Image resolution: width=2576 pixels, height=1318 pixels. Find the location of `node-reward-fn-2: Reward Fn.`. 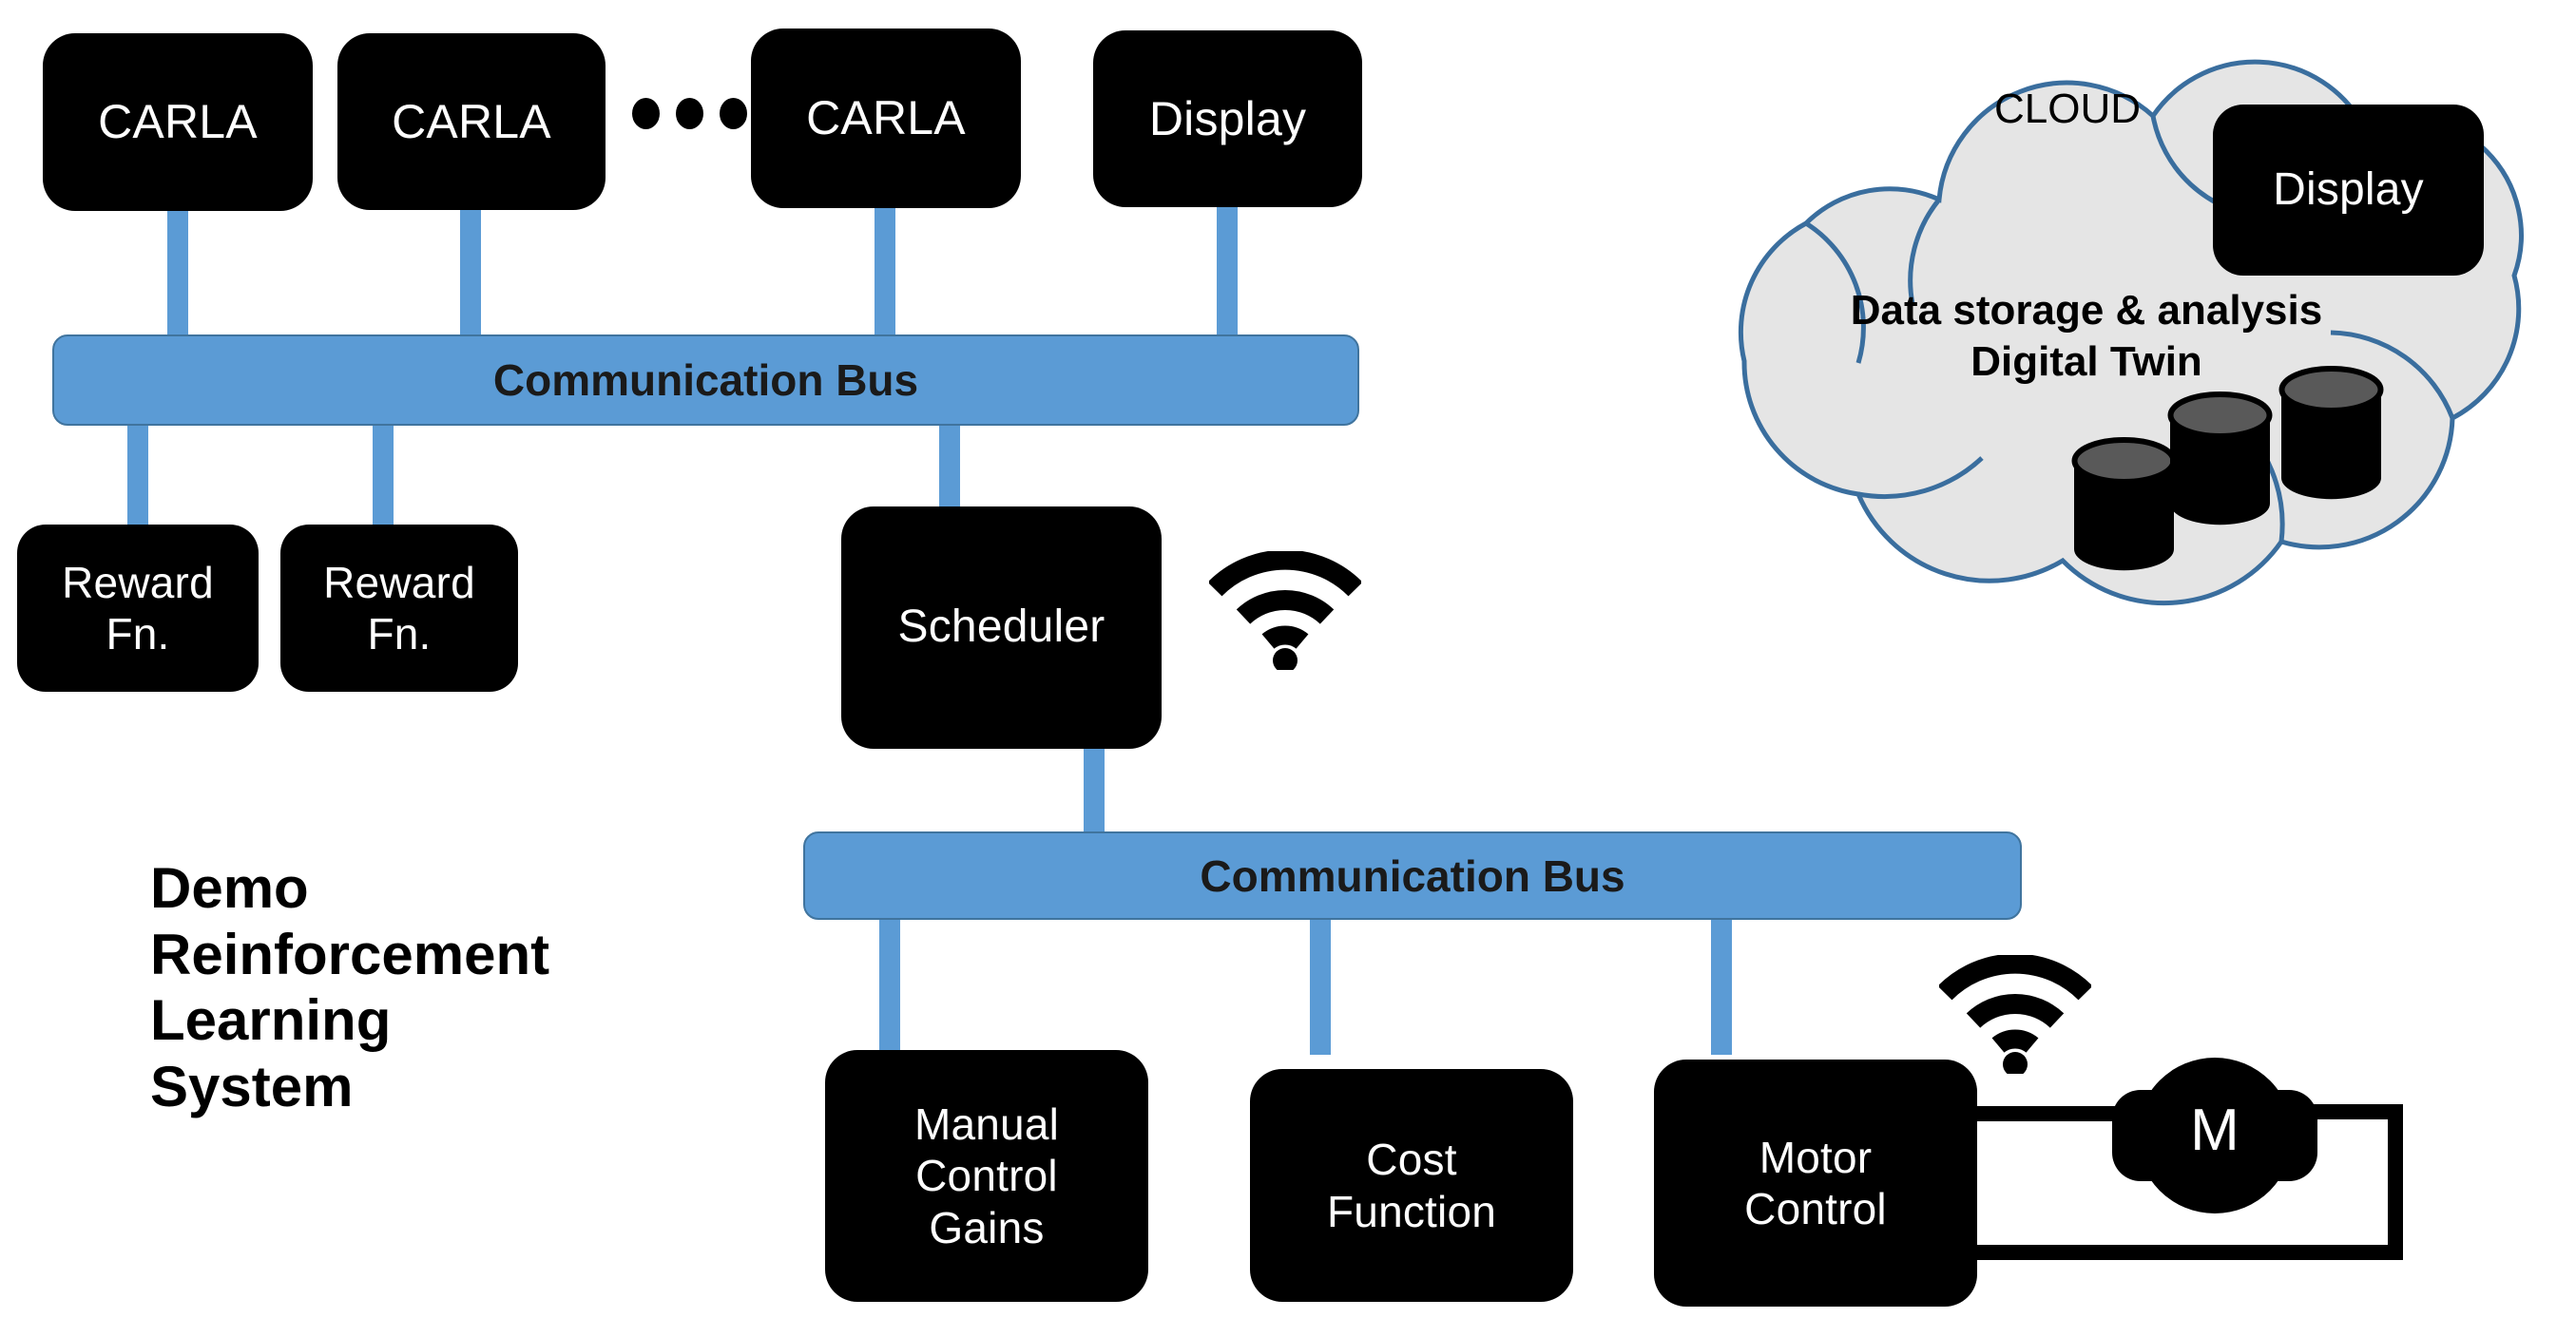

node-reward-fn-2: Reward Fn. is located at coordinates (399, 608).